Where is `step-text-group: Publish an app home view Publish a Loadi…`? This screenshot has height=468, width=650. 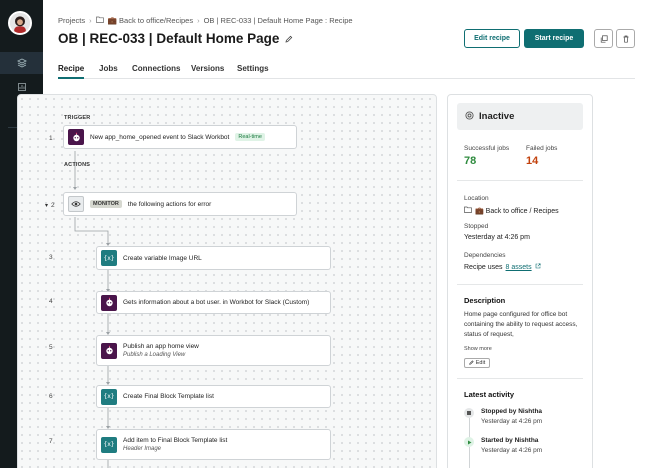
step-text-group: Publish an app home view Publish a Loadi… is located at coordinates (161, 350).